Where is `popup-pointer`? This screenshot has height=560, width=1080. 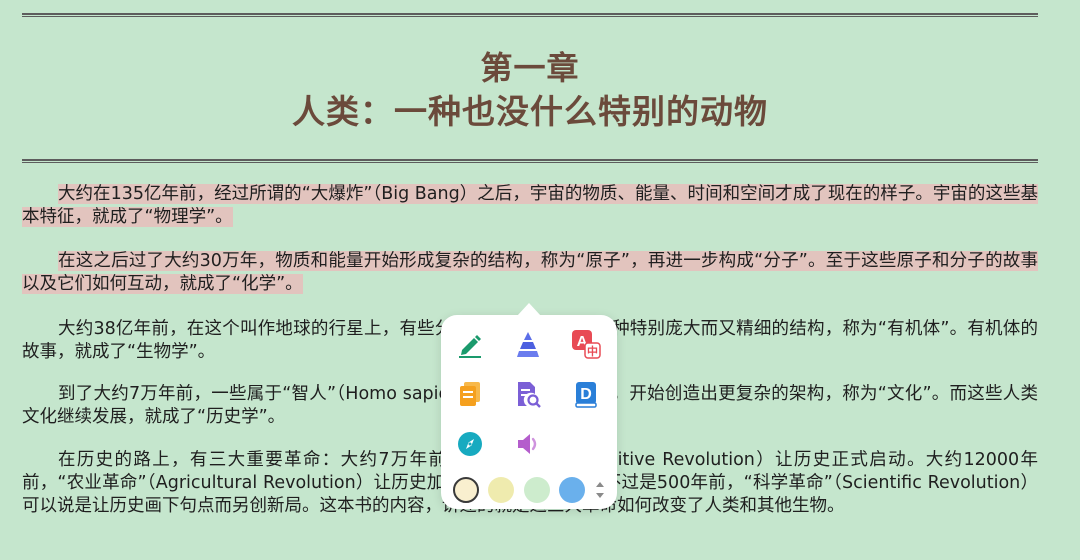
popup-pointer is located at coordinates (529, 309).